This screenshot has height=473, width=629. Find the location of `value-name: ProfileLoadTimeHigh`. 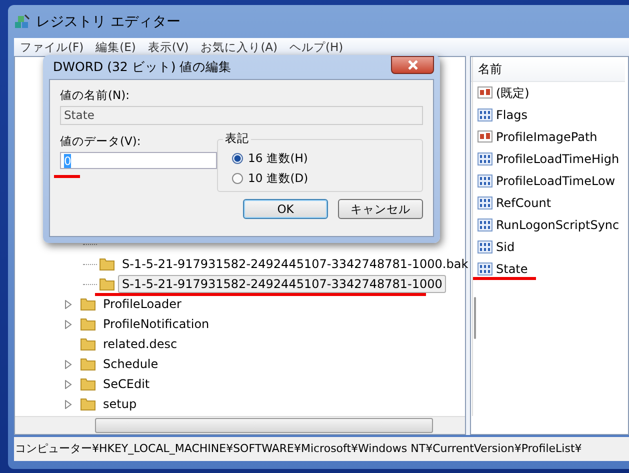

value-name: ProfileLoadTimeHigh is located at coordinates (558, 159).